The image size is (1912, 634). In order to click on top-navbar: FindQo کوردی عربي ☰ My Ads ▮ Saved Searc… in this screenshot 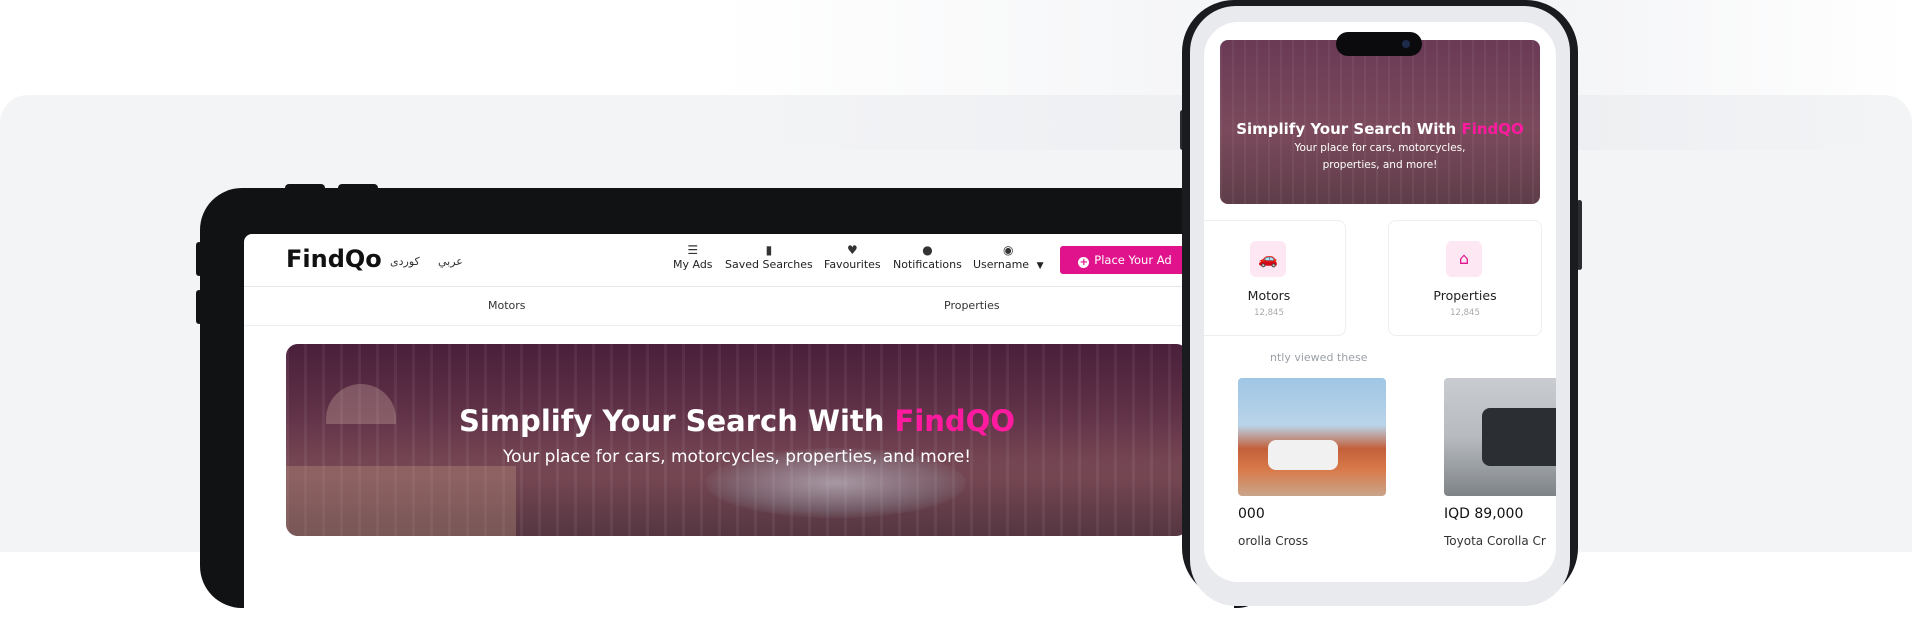, I will do `click(739, 260)`.